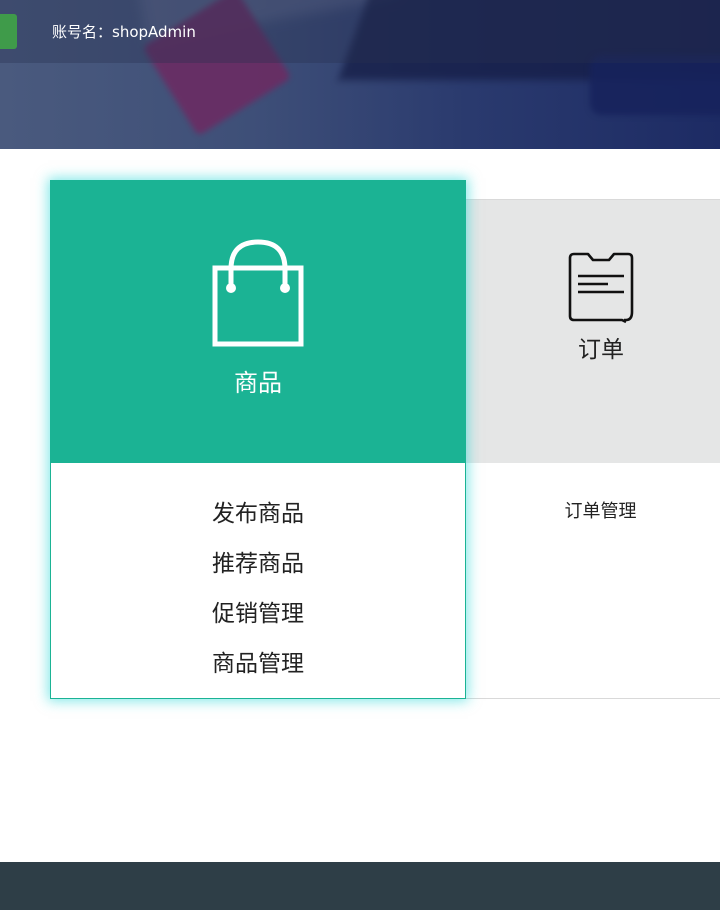  I want to click on top-bar: 账号名：shopAdmin, so click(360, 31).